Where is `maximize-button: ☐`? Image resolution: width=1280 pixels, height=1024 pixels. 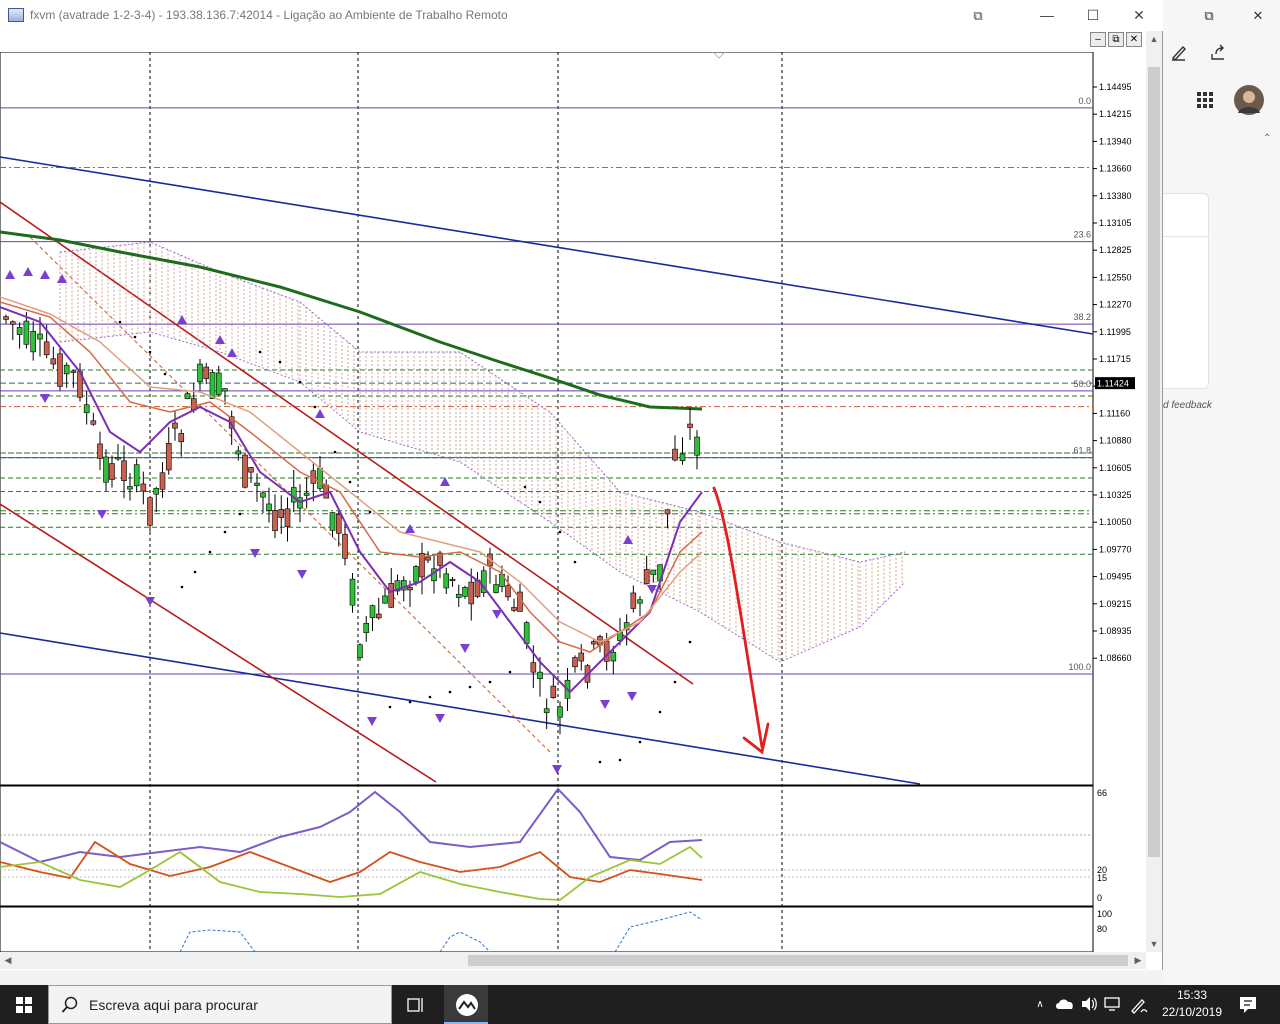
maximize-button: ☐ is located at coordinates (1093, 15).